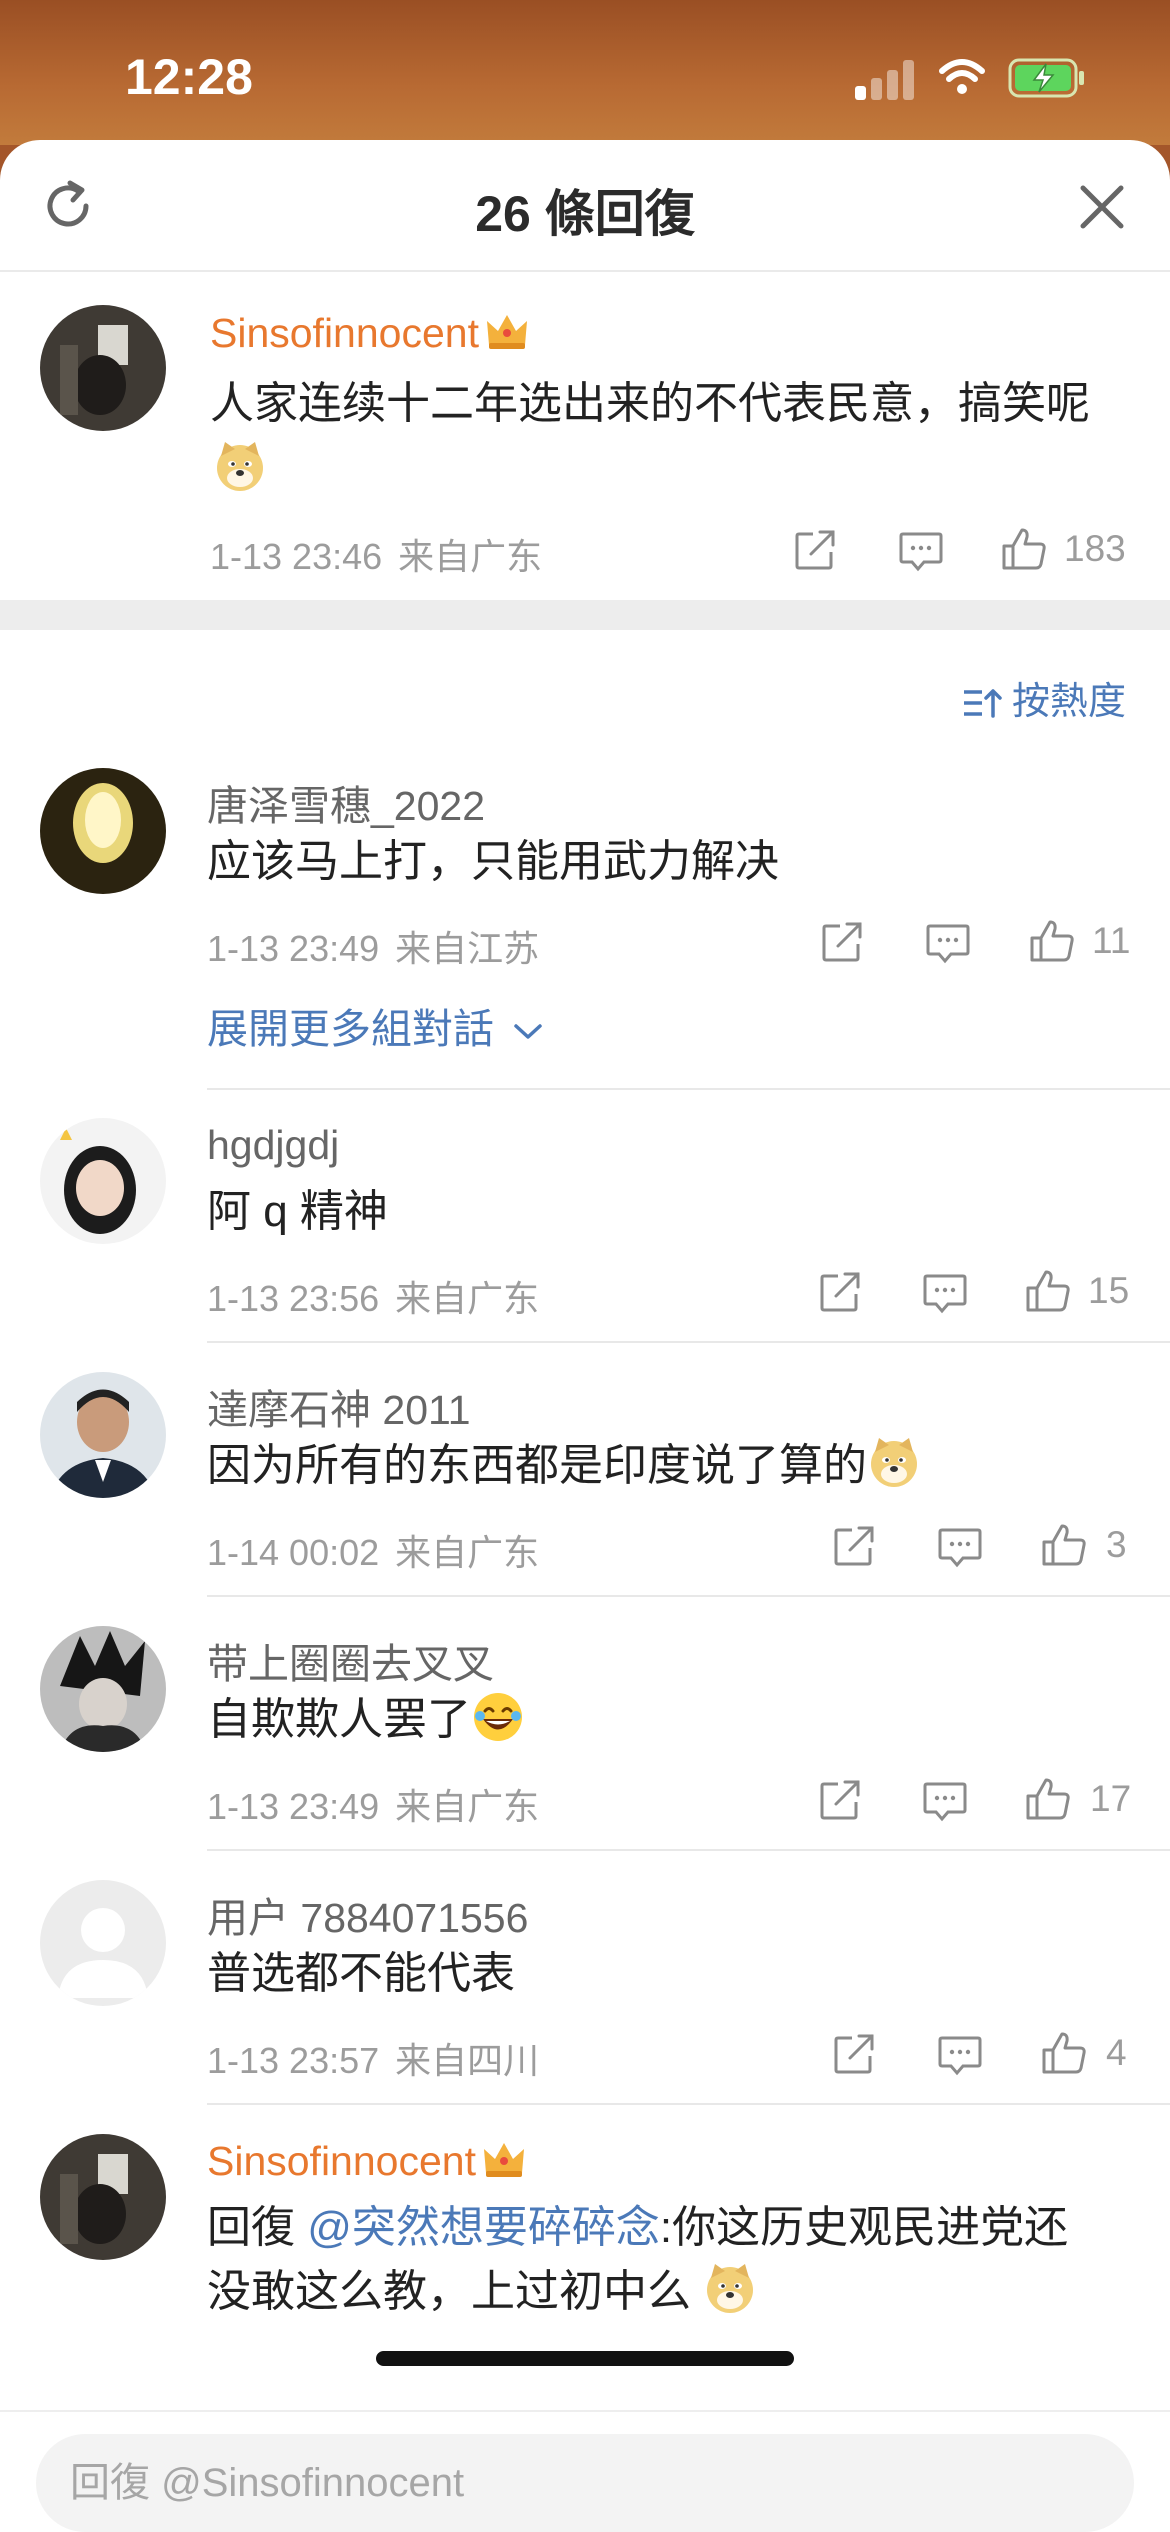 This screenshot has width=1170, height=2532. I want to click on reply-author: 用户 7884071556, so click(367, 1914).